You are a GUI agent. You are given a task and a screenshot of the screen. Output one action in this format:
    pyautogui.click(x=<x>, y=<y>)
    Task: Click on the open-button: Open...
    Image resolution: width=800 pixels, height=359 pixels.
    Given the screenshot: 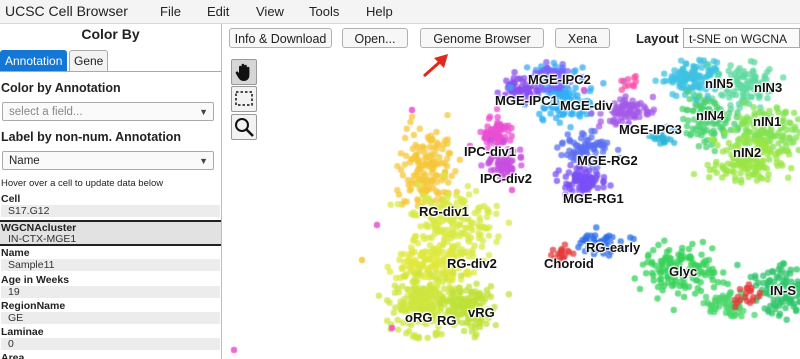 What is the action you would take?
    pyautogui.click(x=375, y=38)
    